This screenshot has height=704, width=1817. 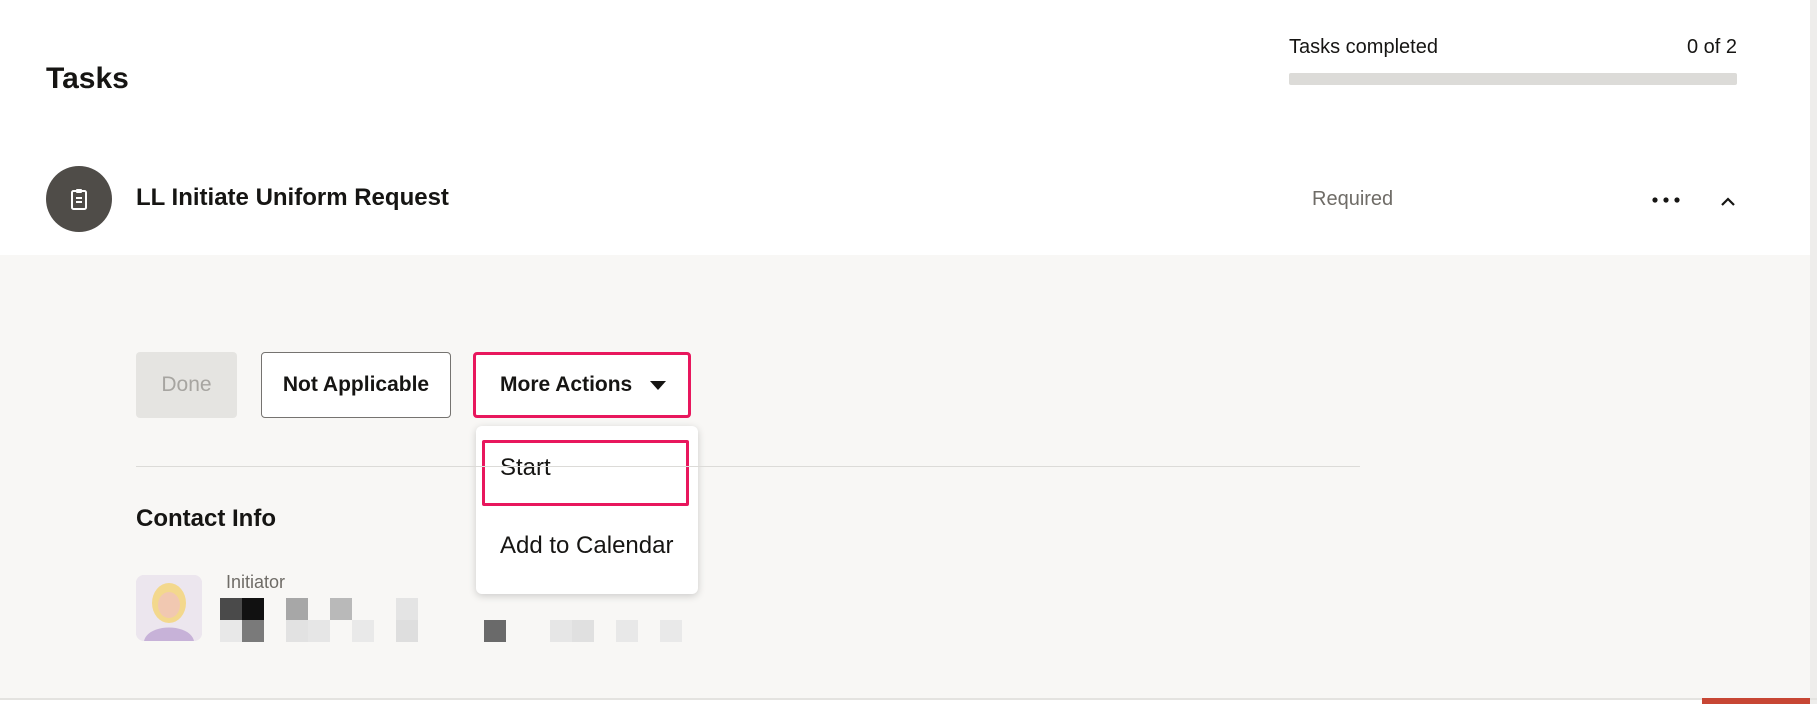 What do you see at coordinates (587, 510) in the screenshot?
I see `more-actions-menu: Start Add to Calendar` at bounding box center [587, 510].